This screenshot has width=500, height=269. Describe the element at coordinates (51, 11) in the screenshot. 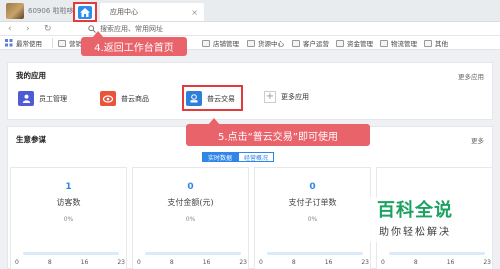

I see `user-name: 60906 啦啦哆` at that location.